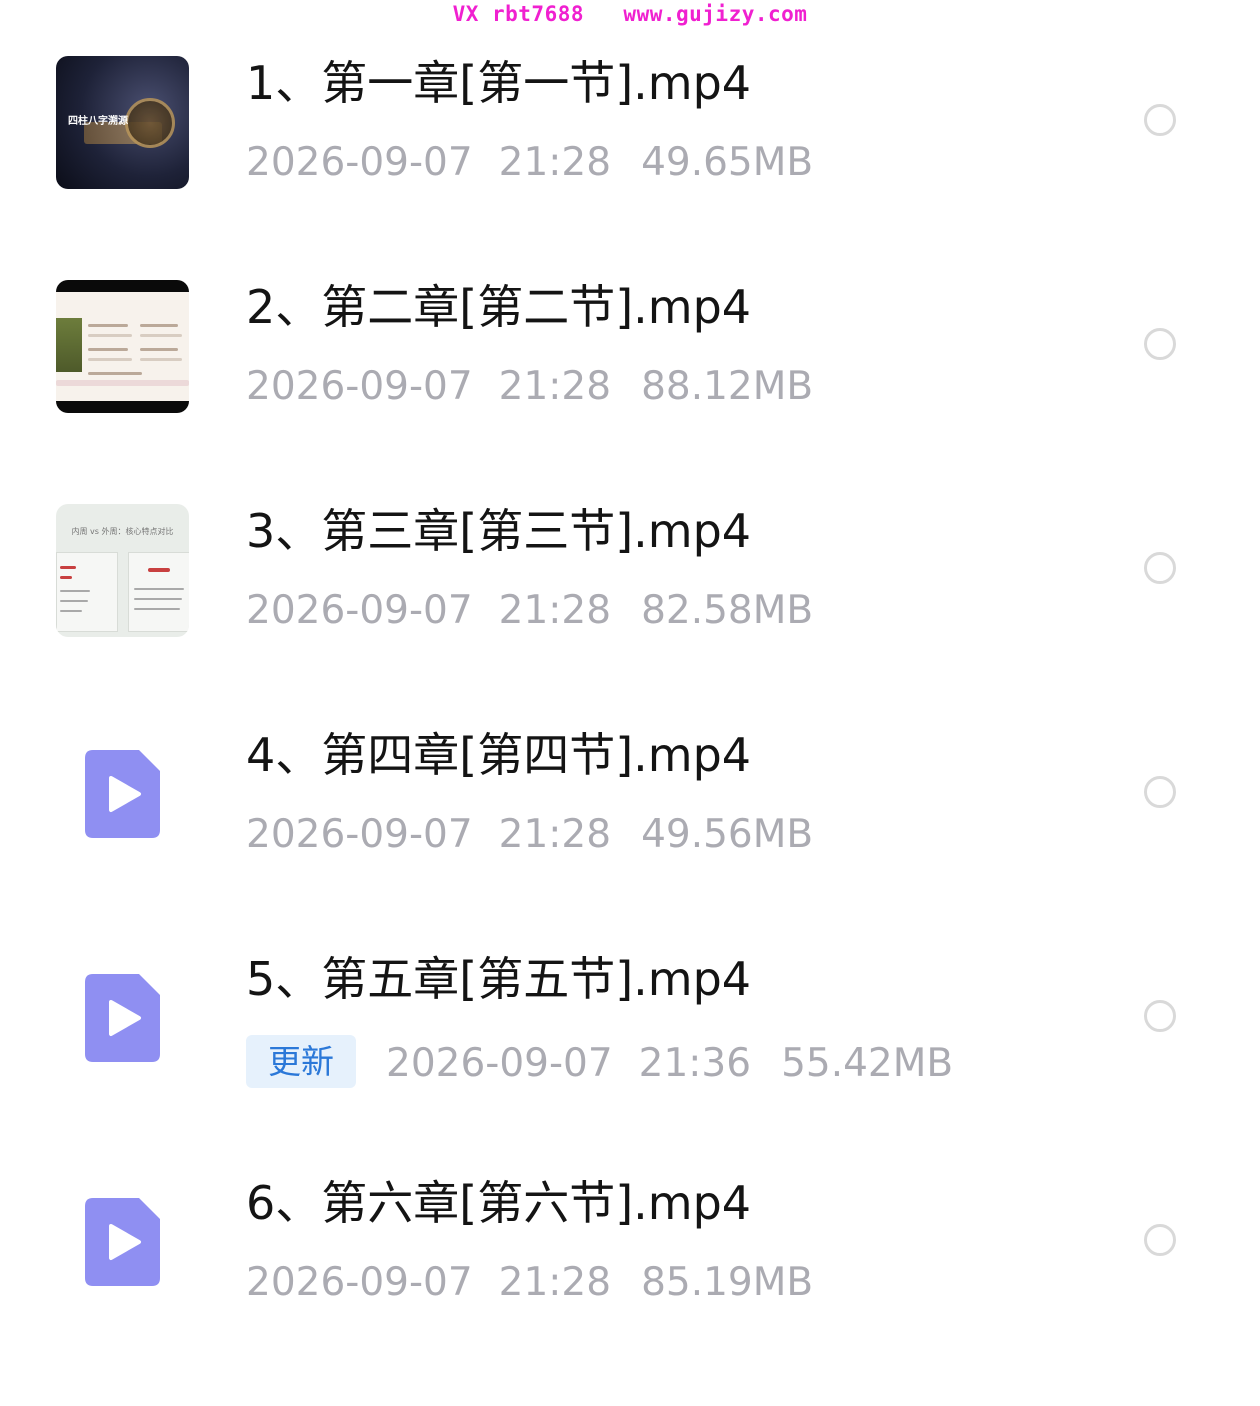 The image size is (1260, 1406). Describe the element at coordinates (867, 1063) in the screenshot. I see `file-size: 55.42MB` at that location.